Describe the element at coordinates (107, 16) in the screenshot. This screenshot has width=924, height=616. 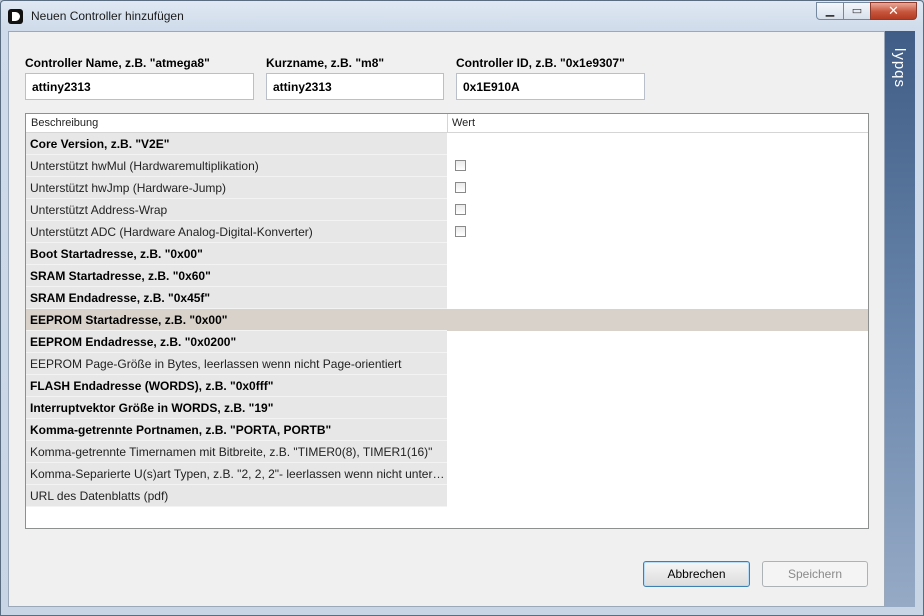
I see `window-title: Neuen Controller hinzufügen` at that location.